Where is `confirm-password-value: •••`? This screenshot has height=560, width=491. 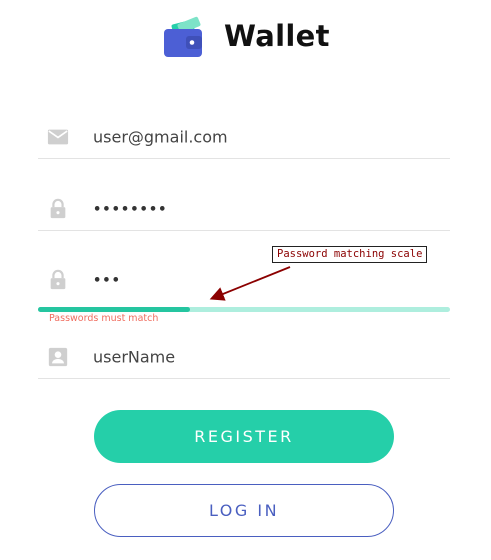 confirm-password-value: ••• is located at coordinates (107, 281).